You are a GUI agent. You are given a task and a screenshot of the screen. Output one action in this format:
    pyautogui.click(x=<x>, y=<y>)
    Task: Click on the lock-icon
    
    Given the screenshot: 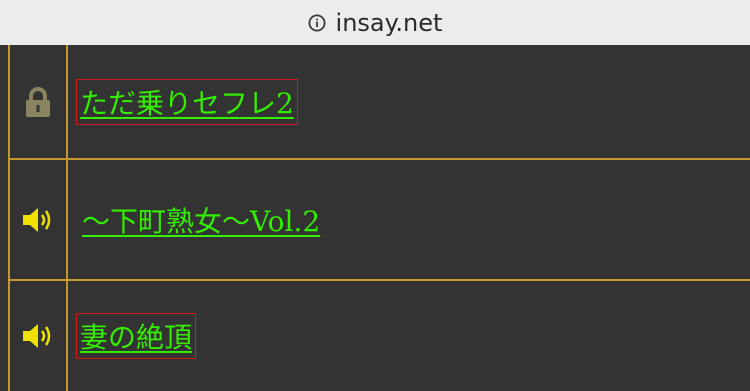 What is the action you would take?
    pyautogui.click(x=38, y=101)
    